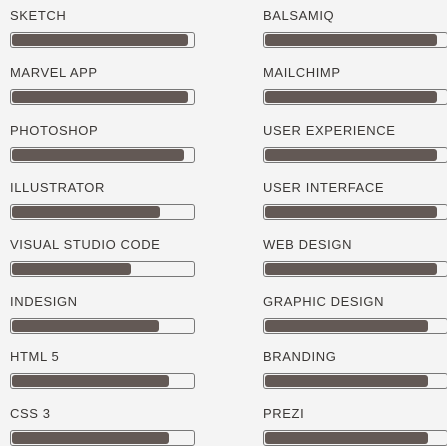  Describe the element at coordinates (308, 244) in the screenshot. I see `skill-label: WEB DESIGN` at that location.